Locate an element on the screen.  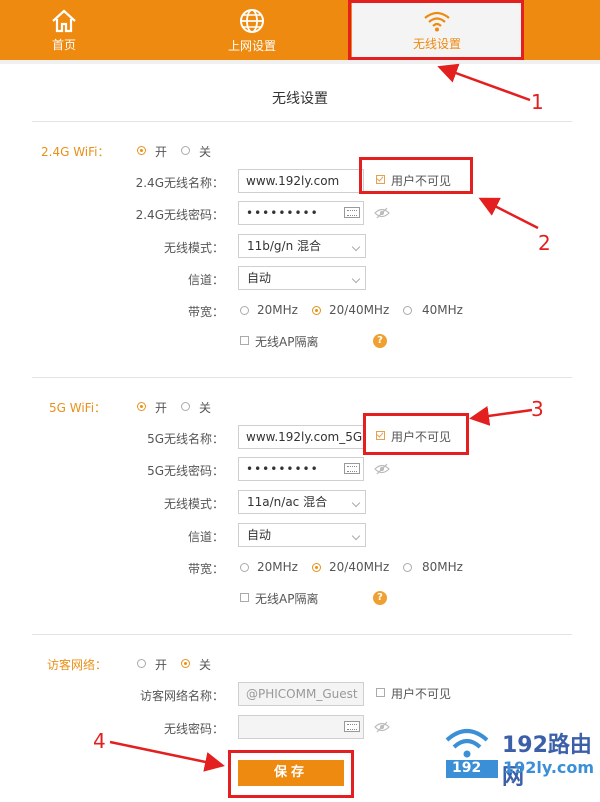
watermark-sub-left: 192 is located at coordinates (467, 768).